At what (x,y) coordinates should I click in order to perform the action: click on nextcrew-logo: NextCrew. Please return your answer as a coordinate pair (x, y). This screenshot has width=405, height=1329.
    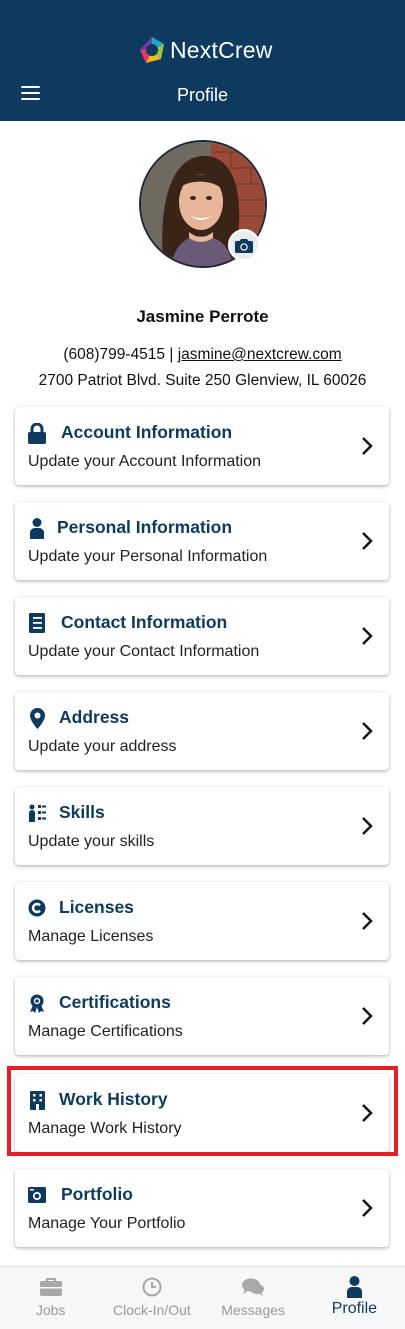
    Looking at the image, I should click on (205, 50).